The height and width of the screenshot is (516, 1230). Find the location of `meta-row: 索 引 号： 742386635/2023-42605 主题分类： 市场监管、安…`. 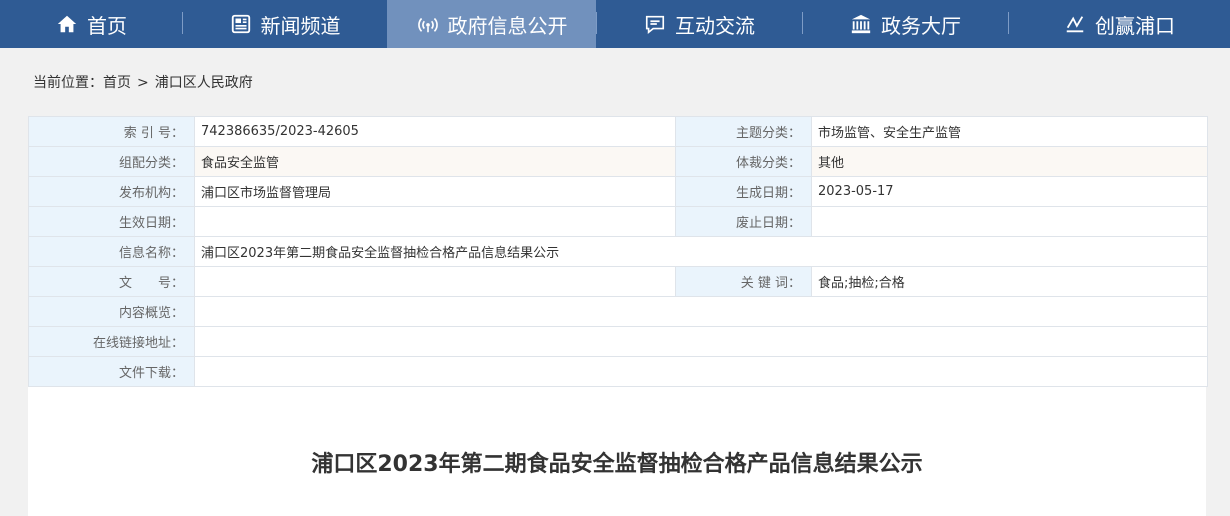

meta-row: 索 引 号： 742386635/2023-42605 主题分类： 市场监管、安… is located at coordinates (618, 131).